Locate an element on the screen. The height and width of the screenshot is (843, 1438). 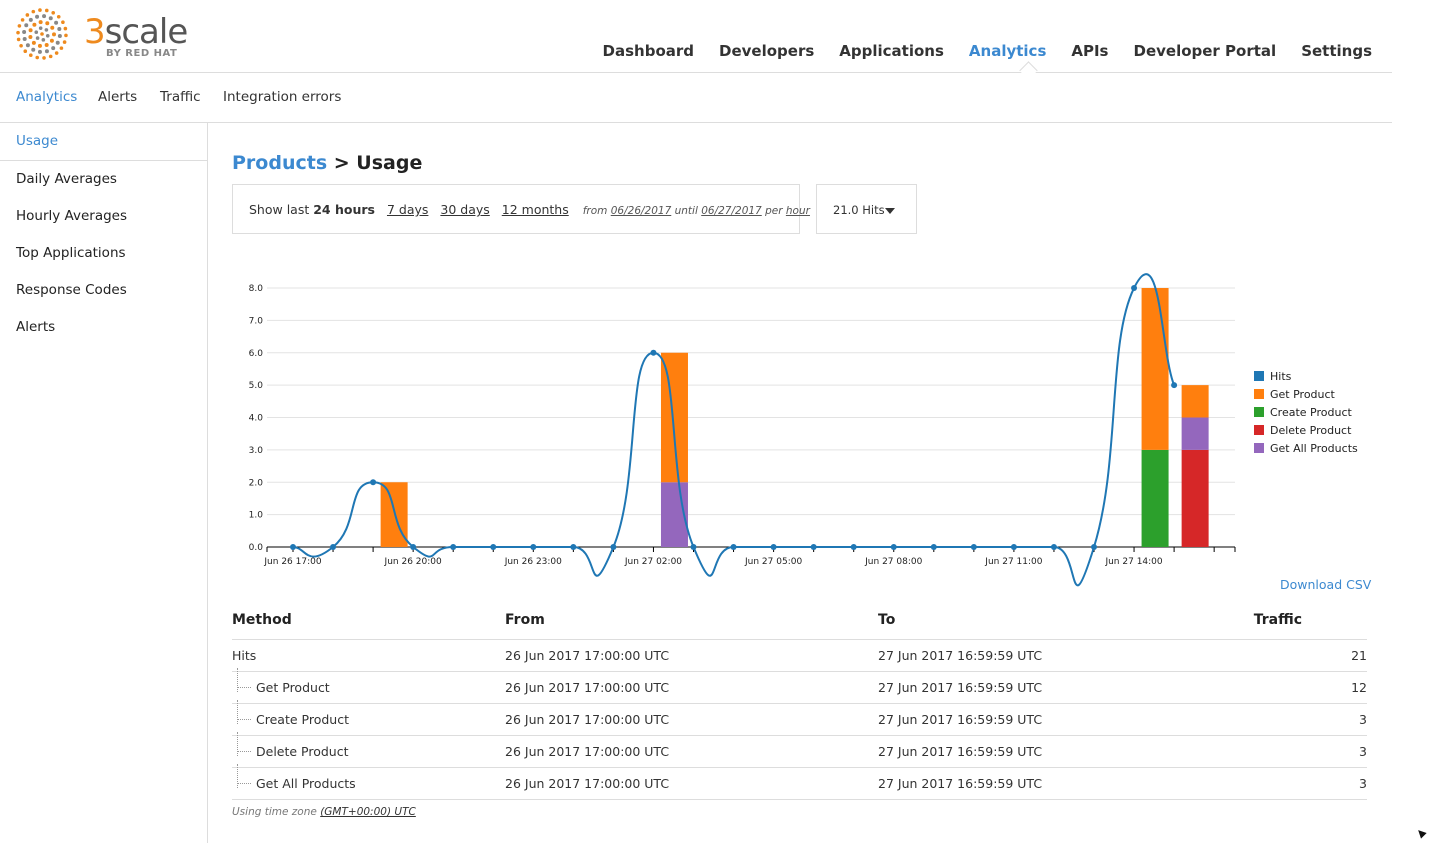
main-nav-analytics: Analytics is located at coordinates (1007, 51).